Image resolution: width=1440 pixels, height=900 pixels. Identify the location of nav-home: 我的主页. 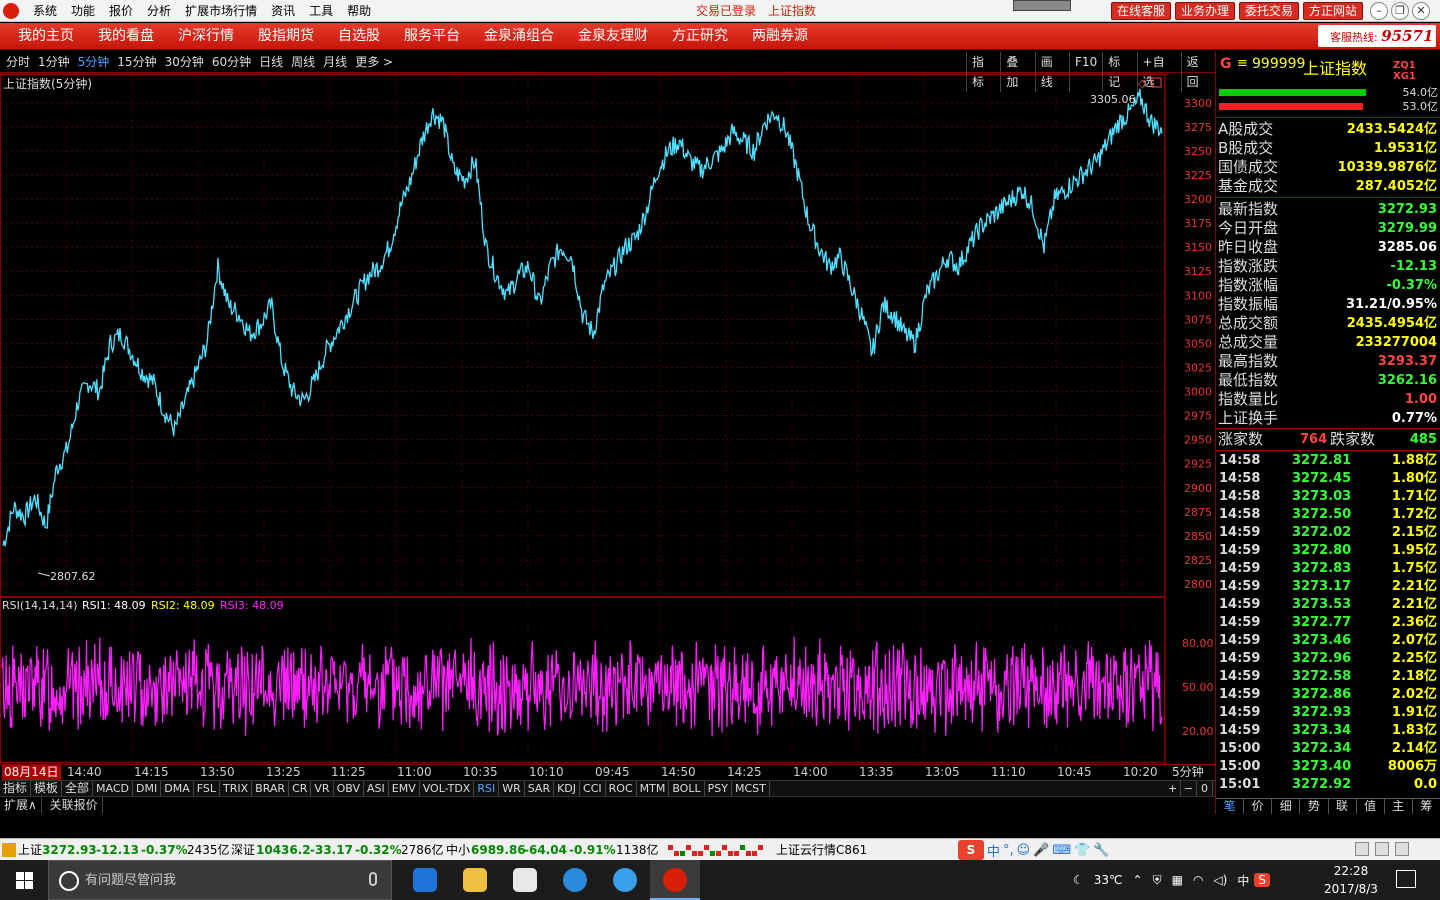
(46, 36).